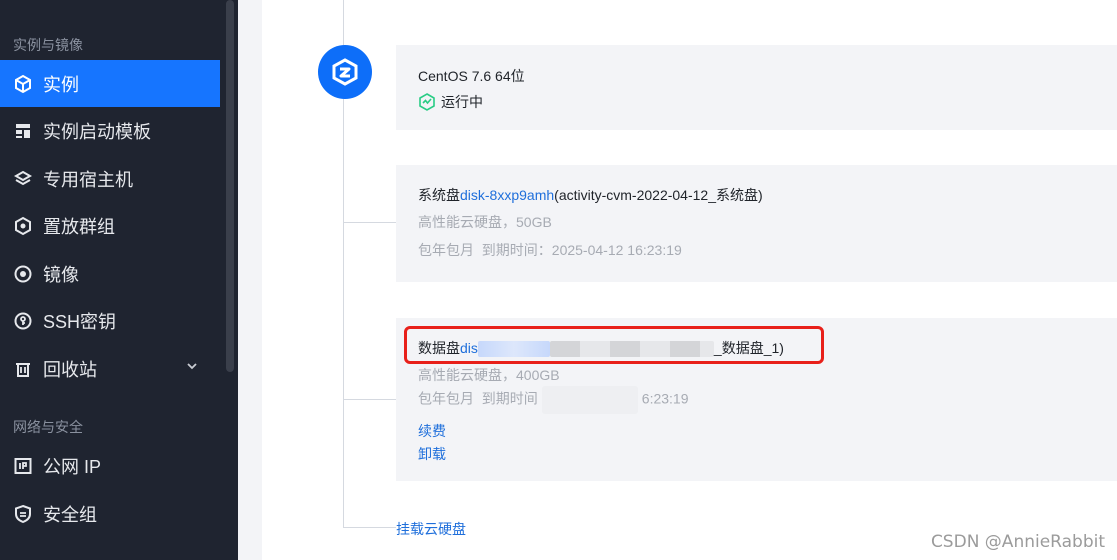 The image size is (1117, 560). What do you see at coordinates (61, 274) in the screenshot?
I see `sidebar-item-label: 镜像` at bounding box center [61, 274].